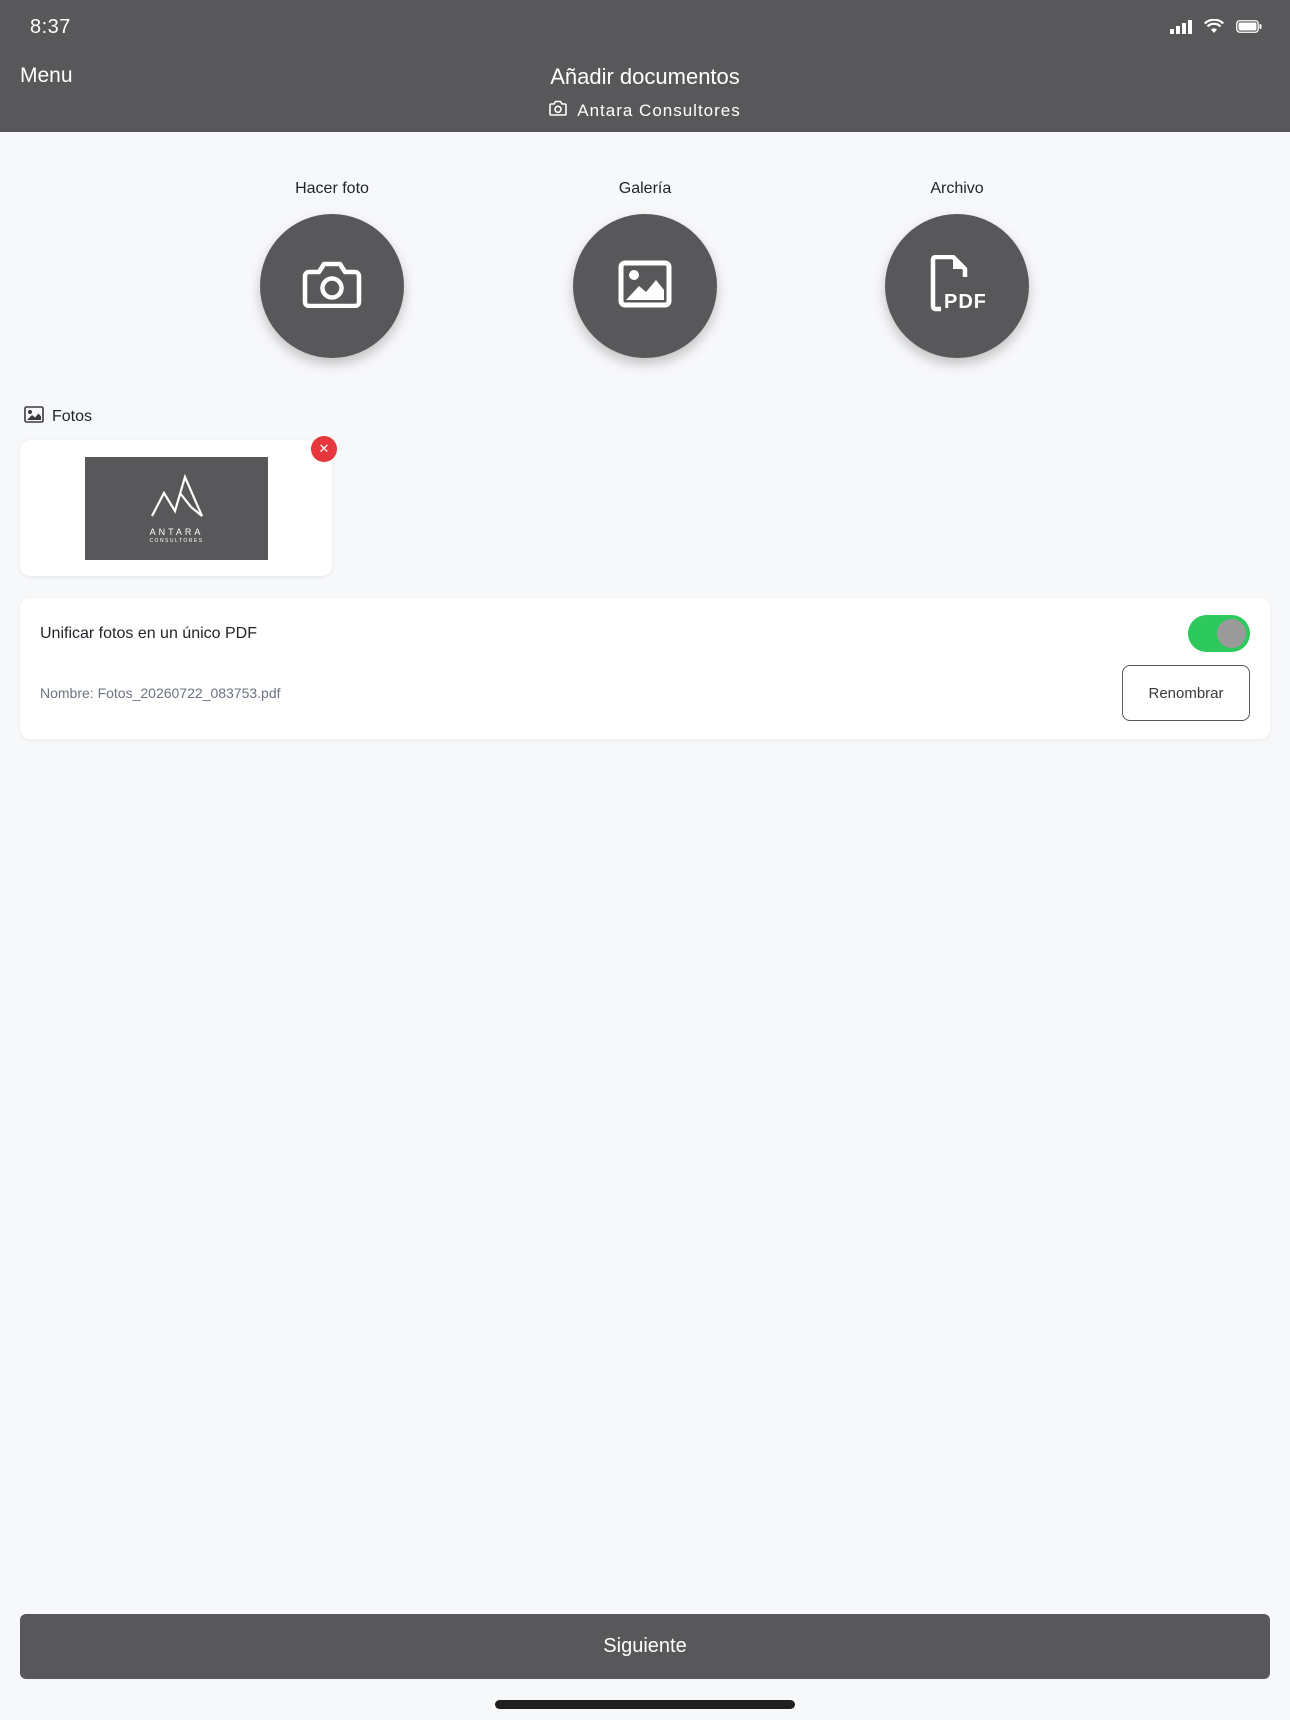 This screenshot has height=1720, width=1290. I want to click on photos-section-header: Fotos, so click(58, 417).